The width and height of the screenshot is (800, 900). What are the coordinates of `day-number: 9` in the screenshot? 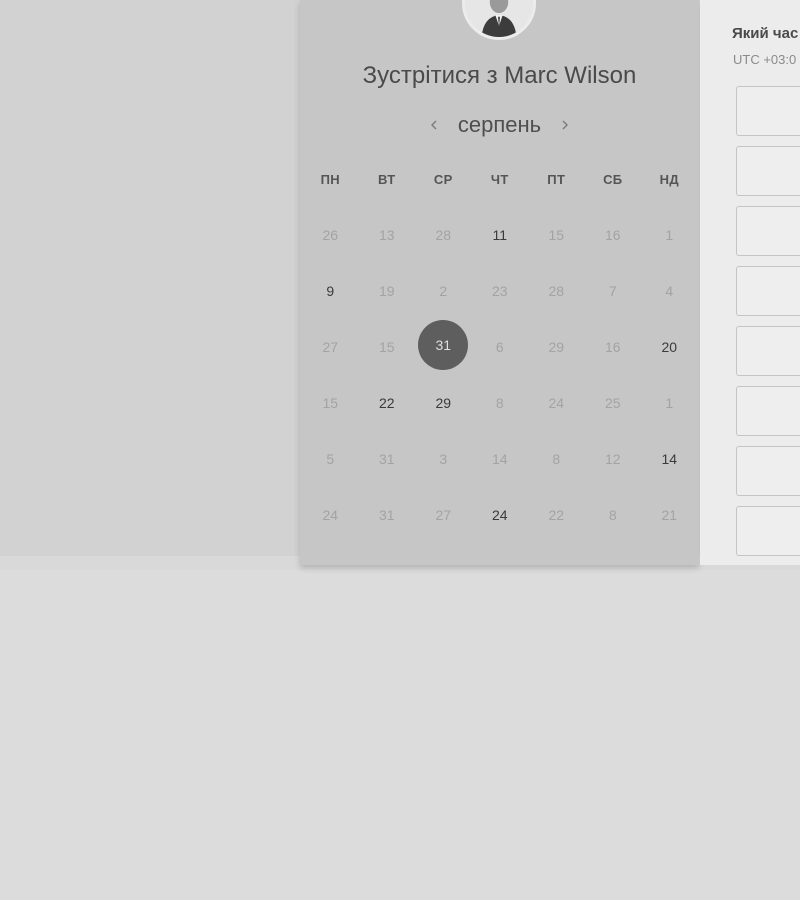 It's located at (330, 291).